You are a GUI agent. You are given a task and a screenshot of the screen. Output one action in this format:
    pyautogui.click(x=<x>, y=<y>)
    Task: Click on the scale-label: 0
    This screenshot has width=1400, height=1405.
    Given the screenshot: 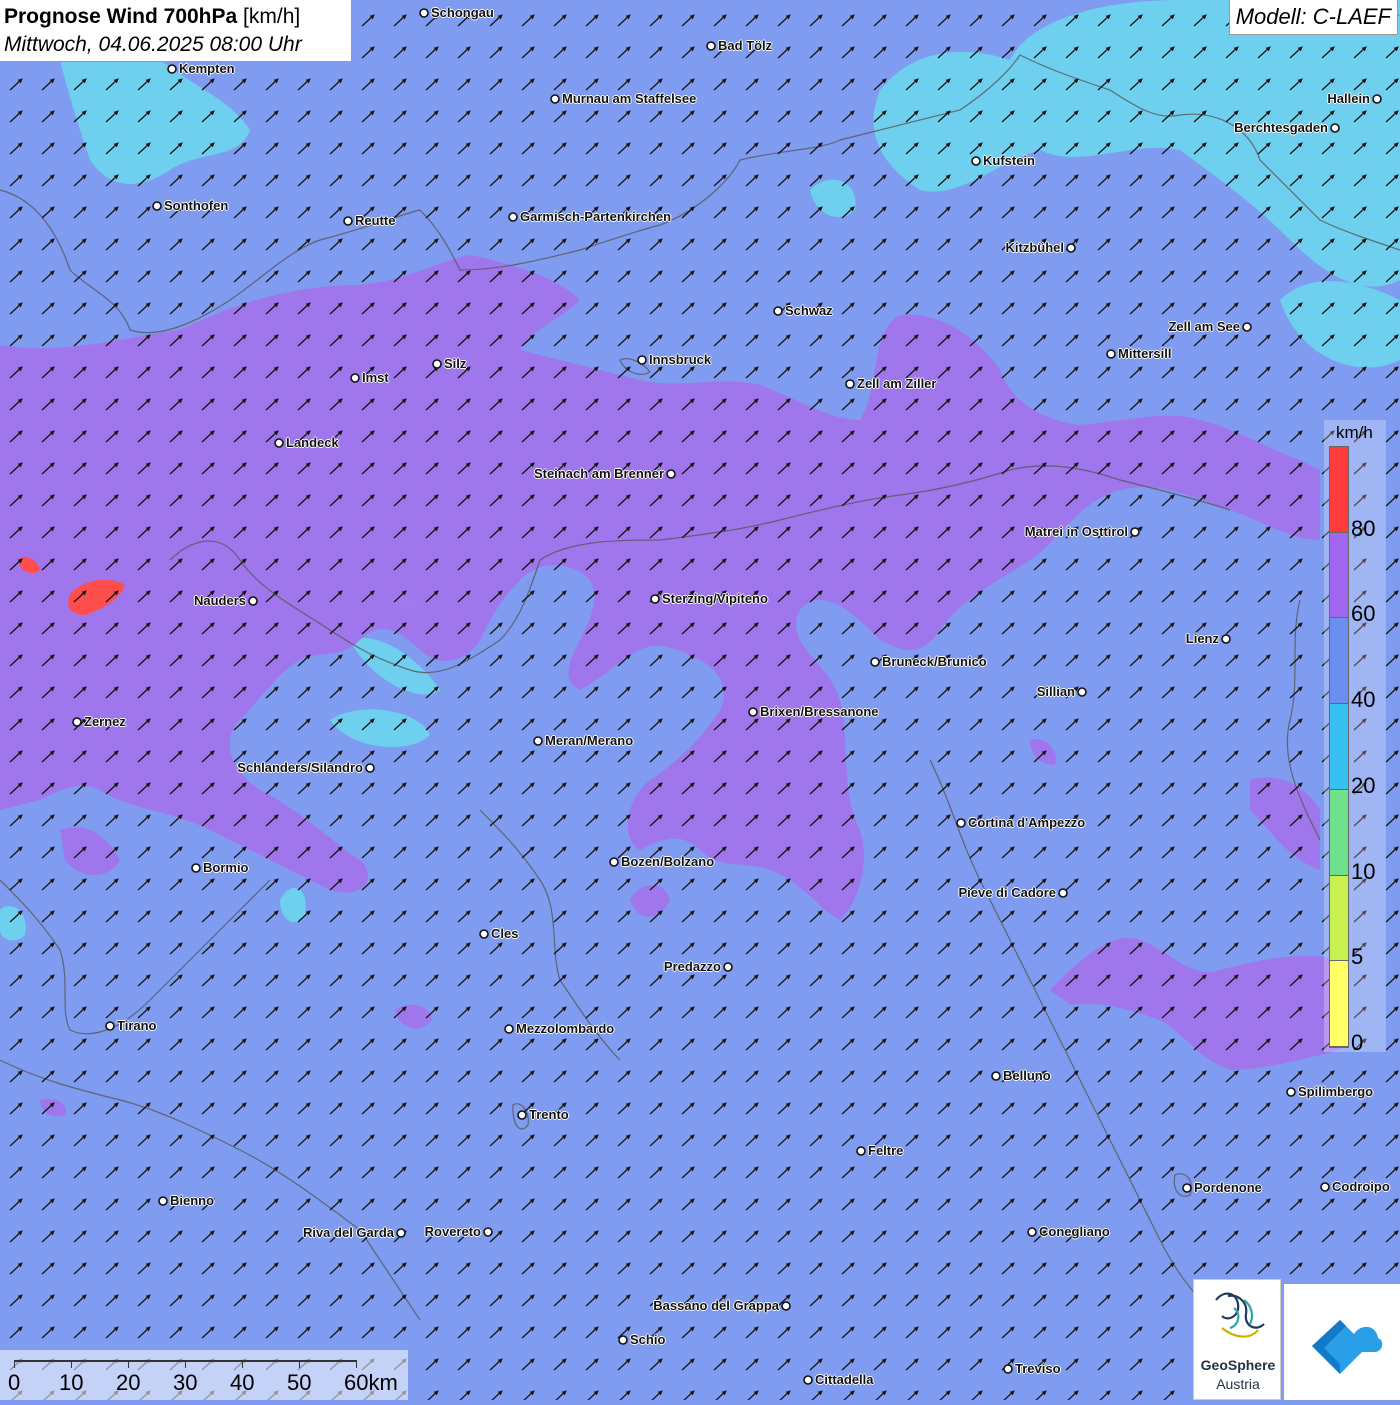 What is the action you would take?
    pyautogui.click(x=14, y=1382)
    